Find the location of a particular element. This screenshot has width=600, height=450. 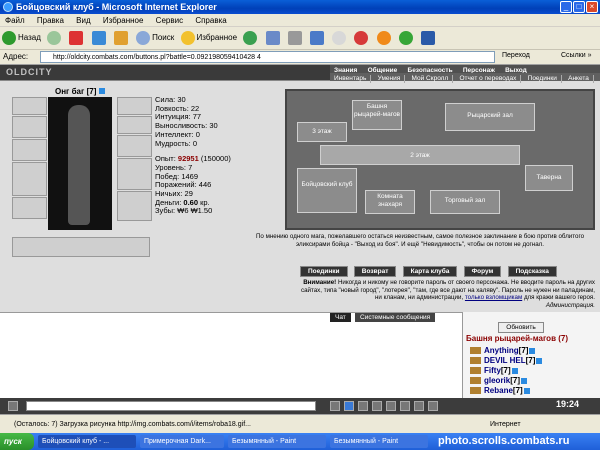

print-button is located at coordinates (296, 38).